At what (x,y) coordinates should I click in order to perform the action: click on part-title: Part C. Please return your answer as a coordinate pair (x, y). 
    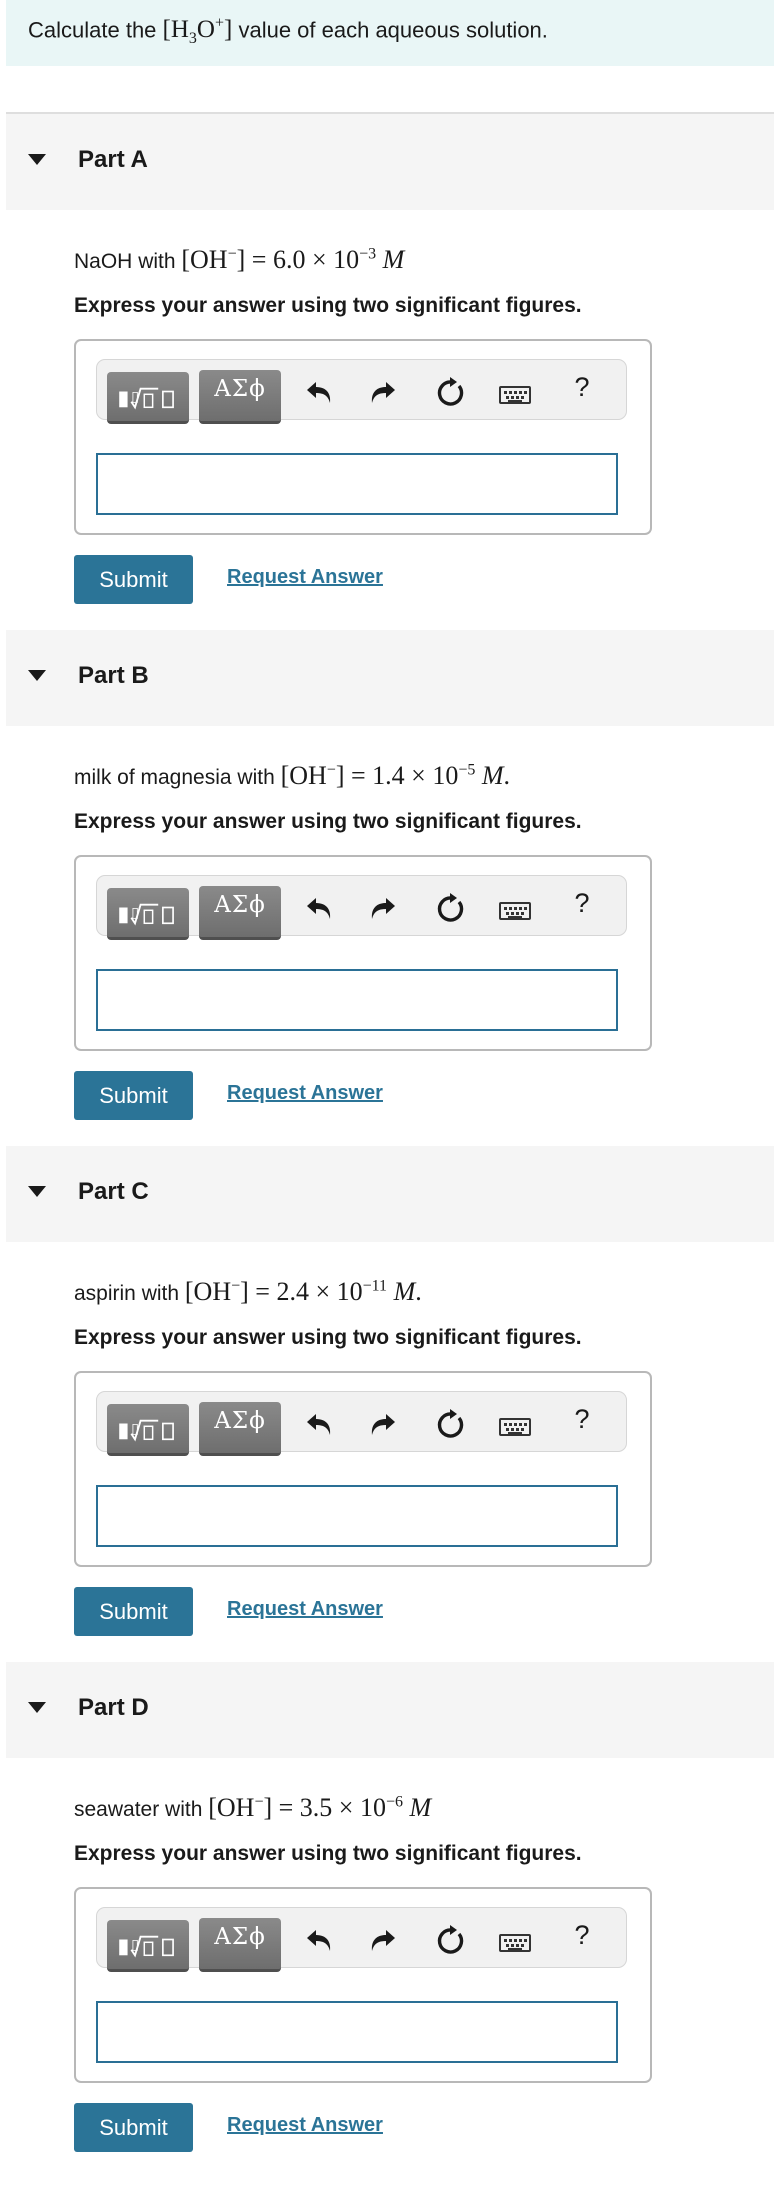
    Looking at the image, I should click on (113, 1191).